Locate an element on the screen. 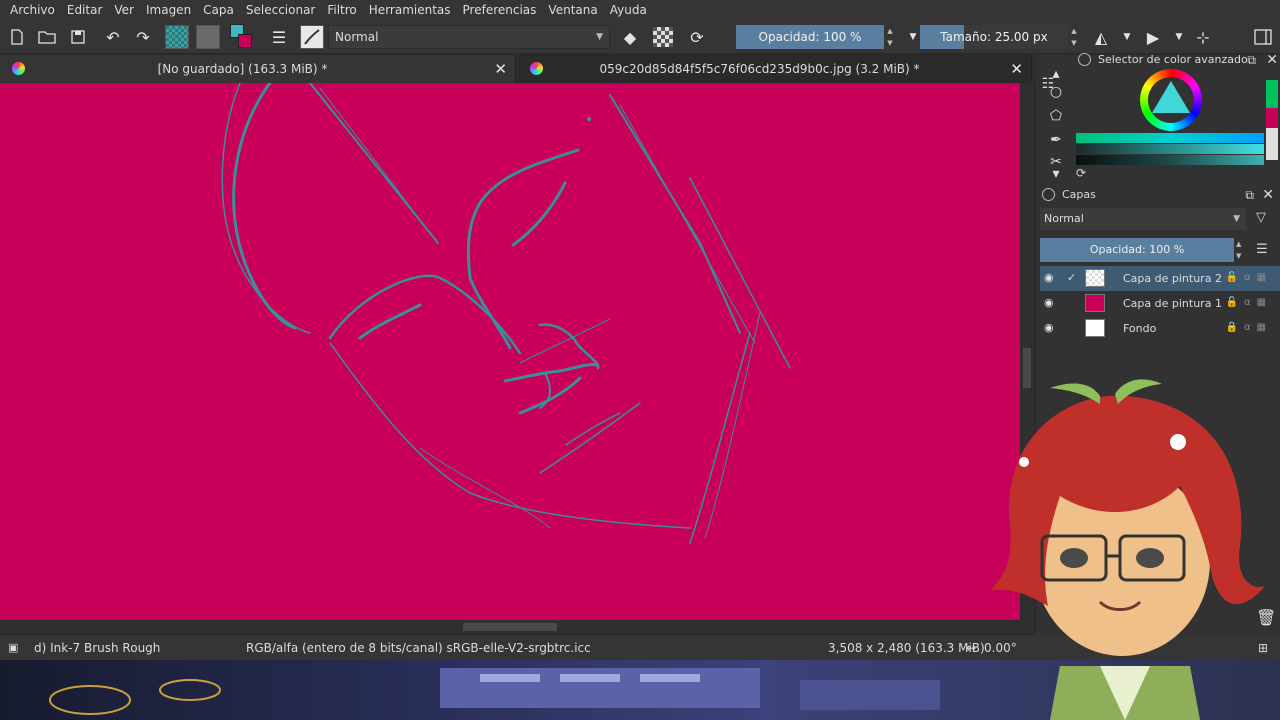 The width and height of the screenshot is (1280, 720). redo-icon: ↷ is located at coordinates (143, 37).